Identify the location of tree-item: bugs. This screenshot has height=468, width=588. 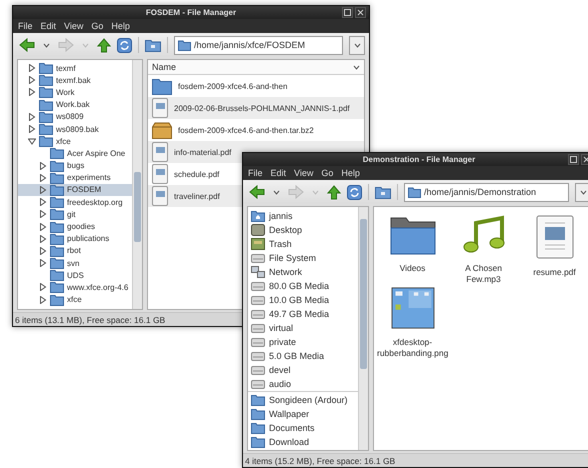
(75, 166).